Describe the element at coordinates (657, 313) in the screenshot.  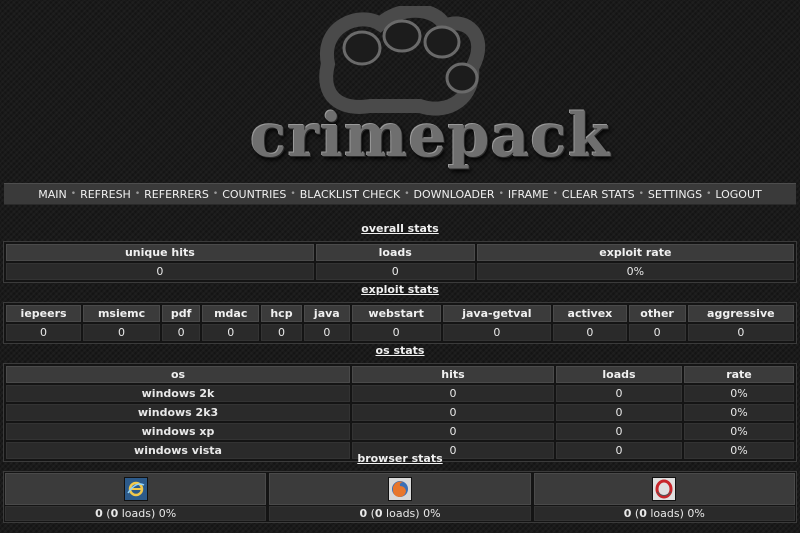
I see `exploit-header: other` at that location.